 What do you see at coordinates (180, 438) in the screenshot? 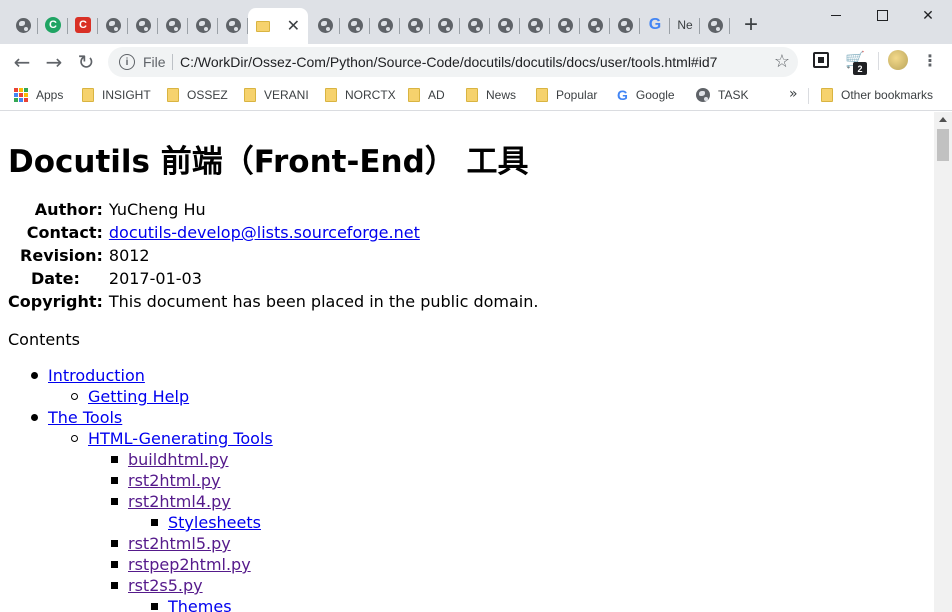
I see `toc-link: HTML-Generating Tools` at bounding box center [180, 438].